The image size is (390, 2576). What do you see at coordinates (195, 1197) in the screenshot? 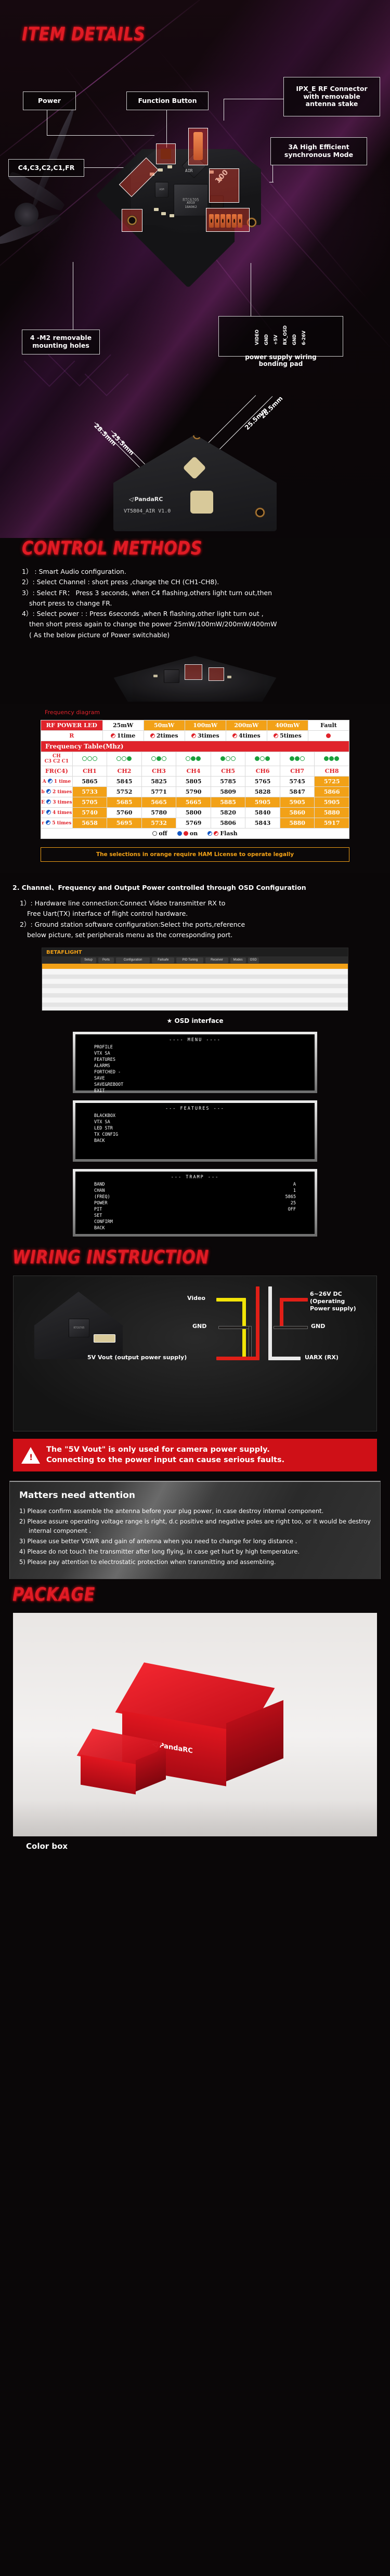
I see `osd-menu-item: (FREQ) 5865` at bounding box center [195, 1197].